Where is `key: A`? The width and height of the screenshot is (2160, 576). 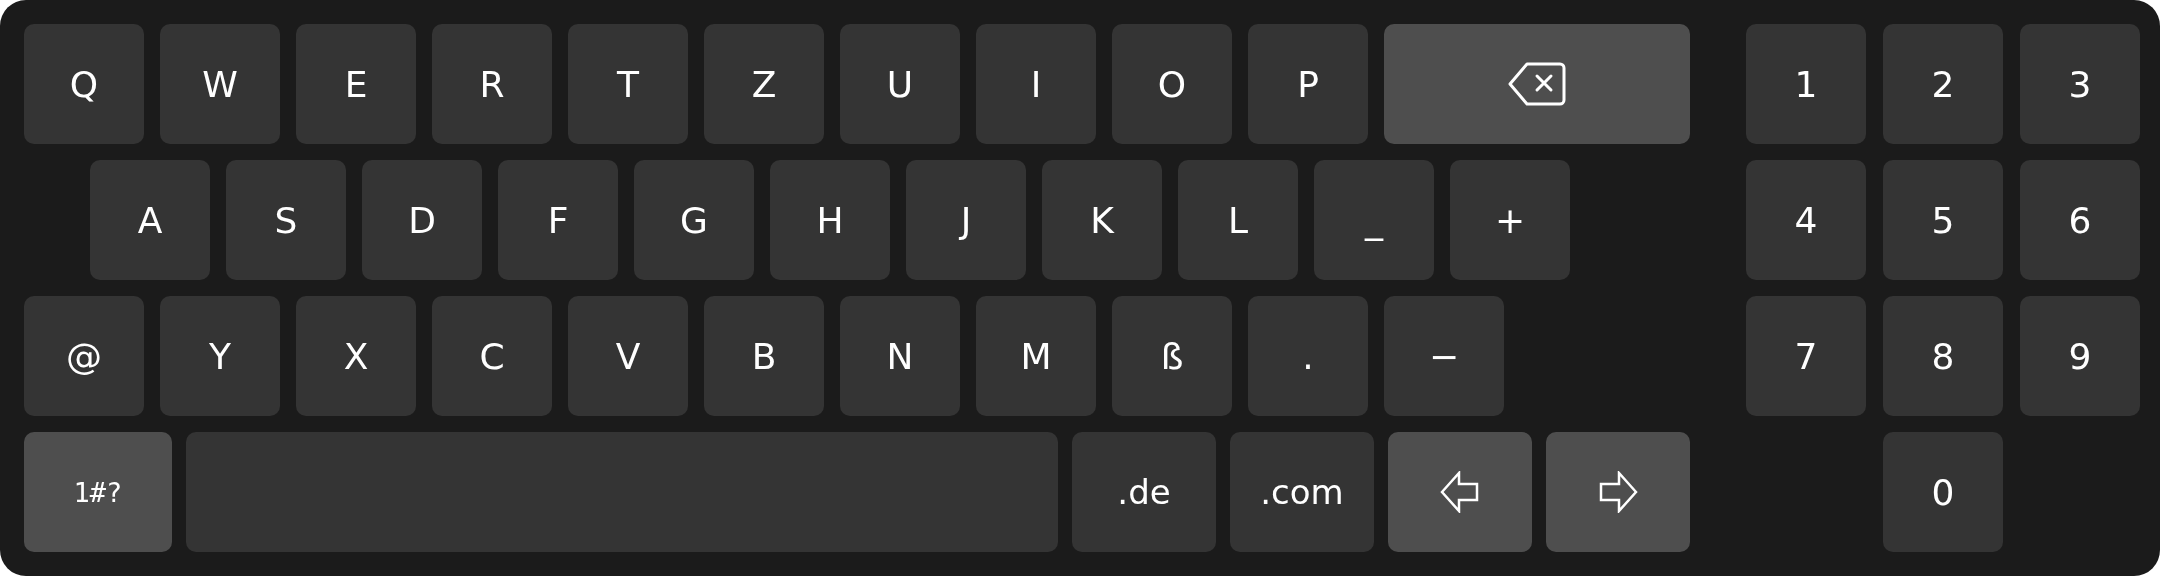 key: A is located at coordinates (150, 220).